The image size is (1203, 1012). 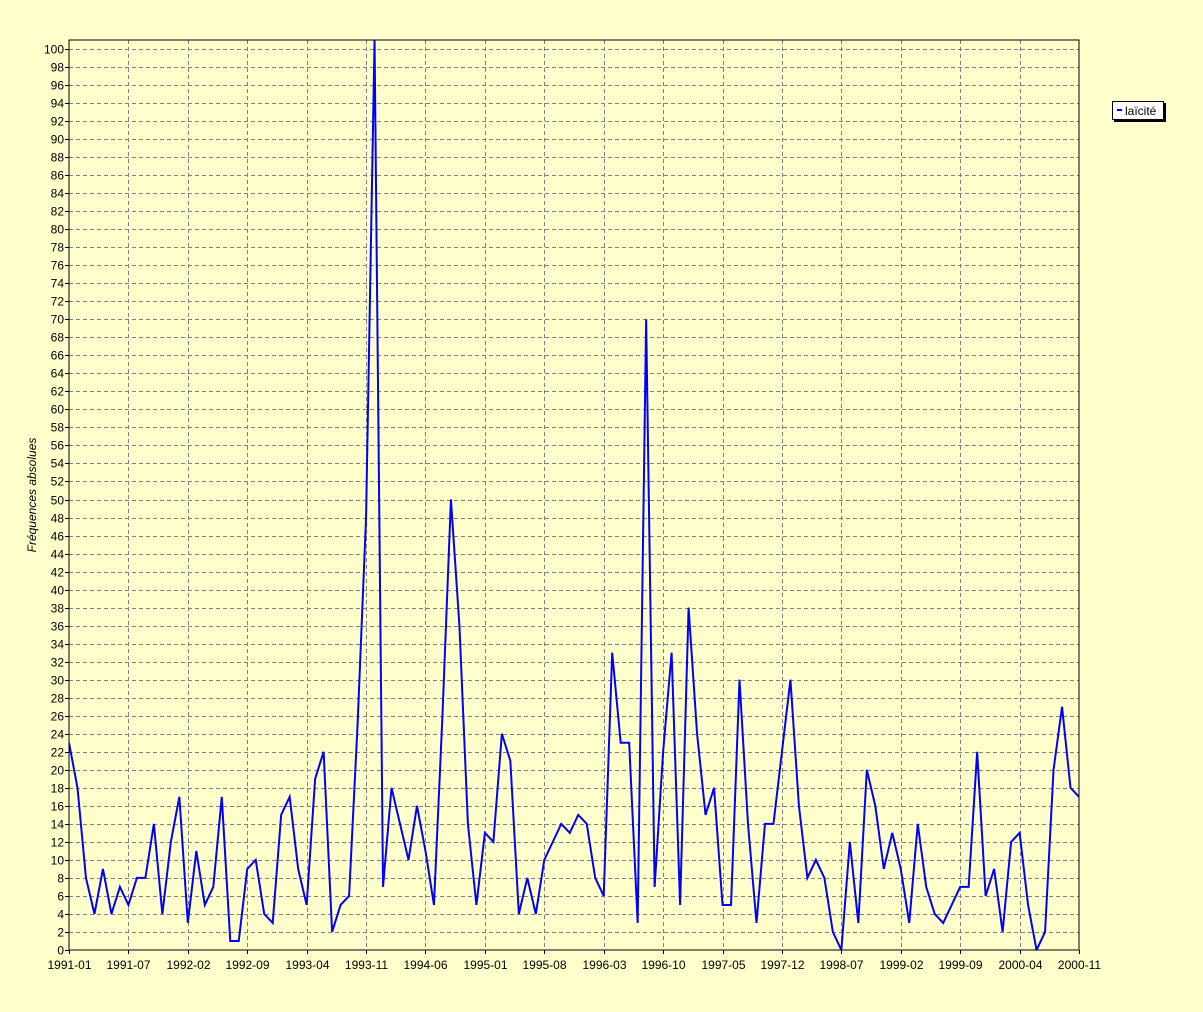 What do you see at coordinates (58, 248) in the screenshot?
I see `y-tick-label: 78` at bounding box center [58, 248].